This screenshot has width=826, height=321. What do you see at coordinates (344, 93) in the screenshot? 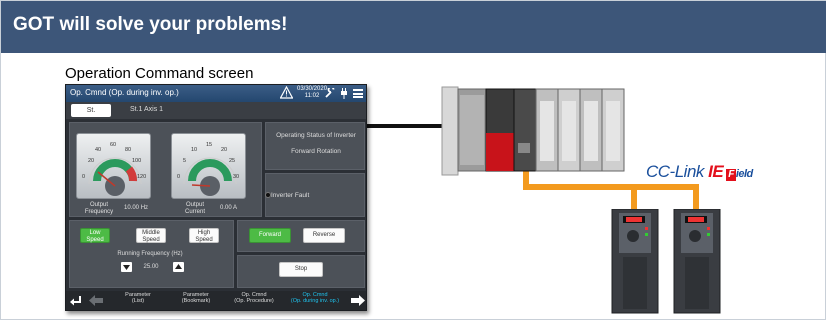
I see `plug-icon` at bounding box center [344, 93].